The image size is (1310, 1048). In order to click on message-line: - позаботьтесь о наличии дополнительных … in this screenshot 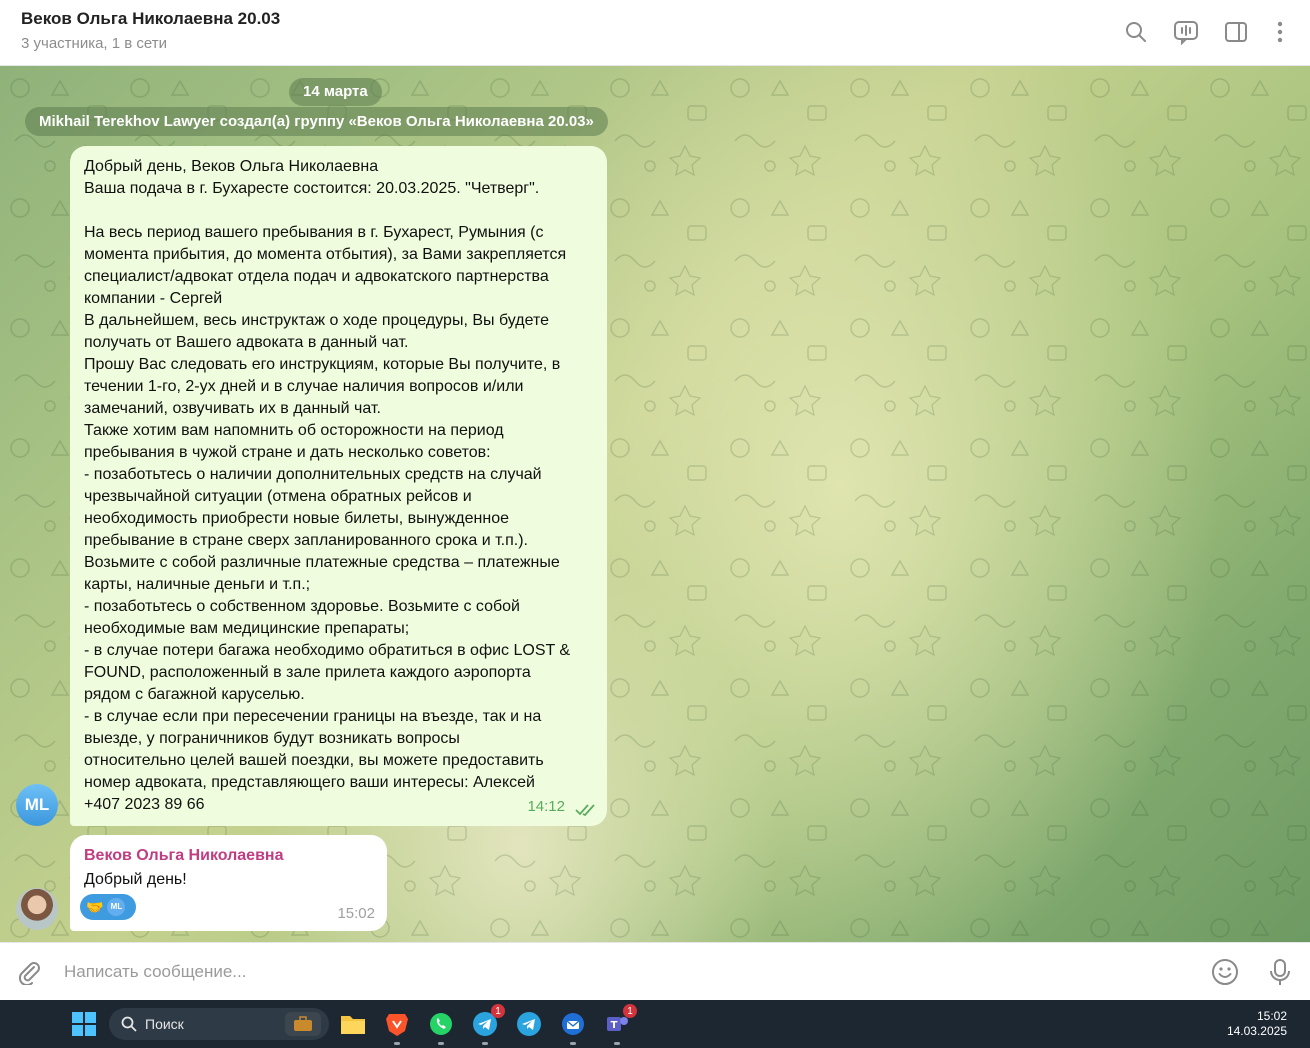, I will do `click(313, 474)`.